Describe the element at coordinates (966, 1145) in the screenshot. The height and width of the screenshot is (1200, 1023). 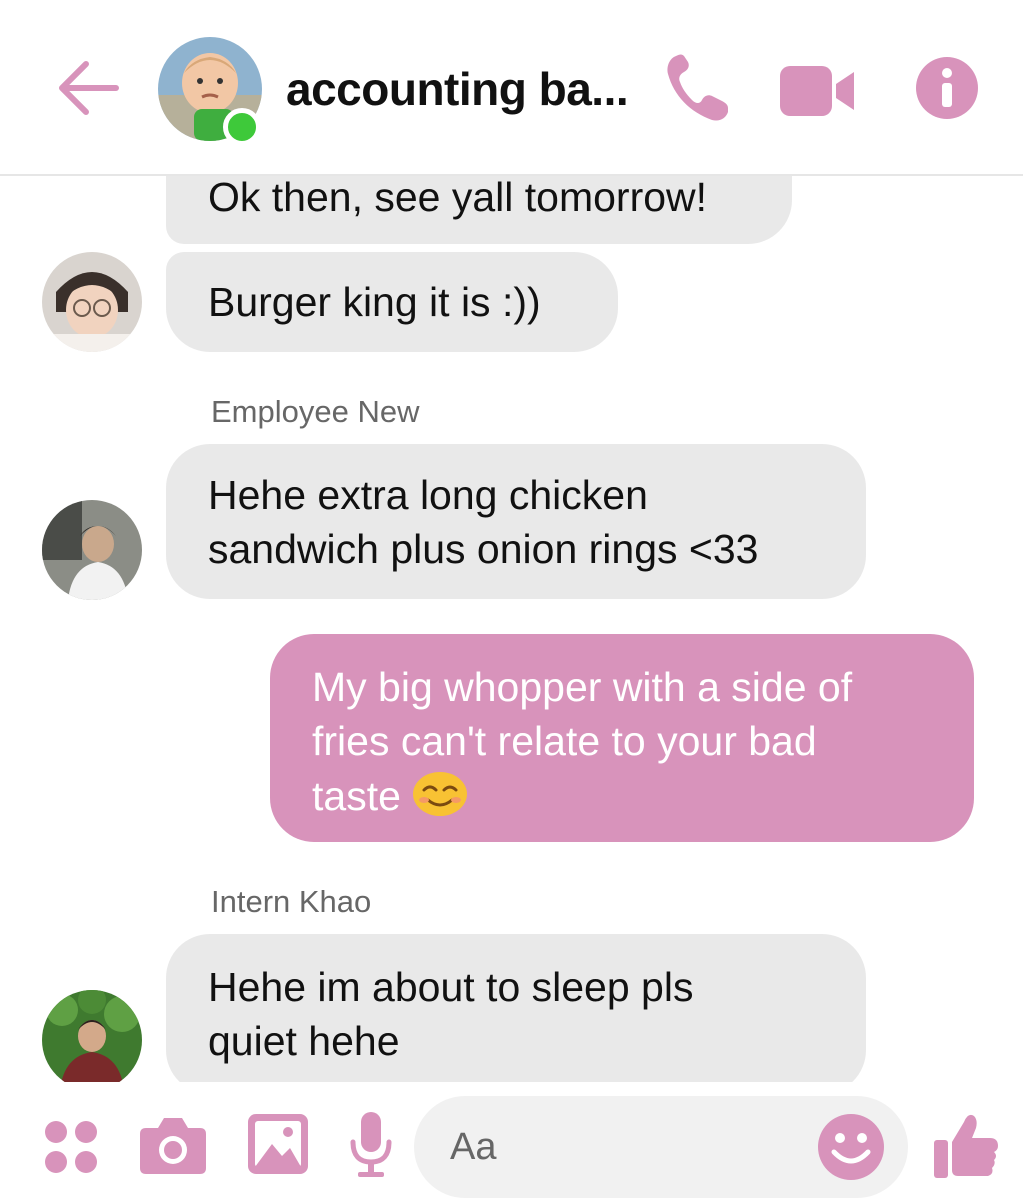
I see `thumbs-up-icon` at that location.